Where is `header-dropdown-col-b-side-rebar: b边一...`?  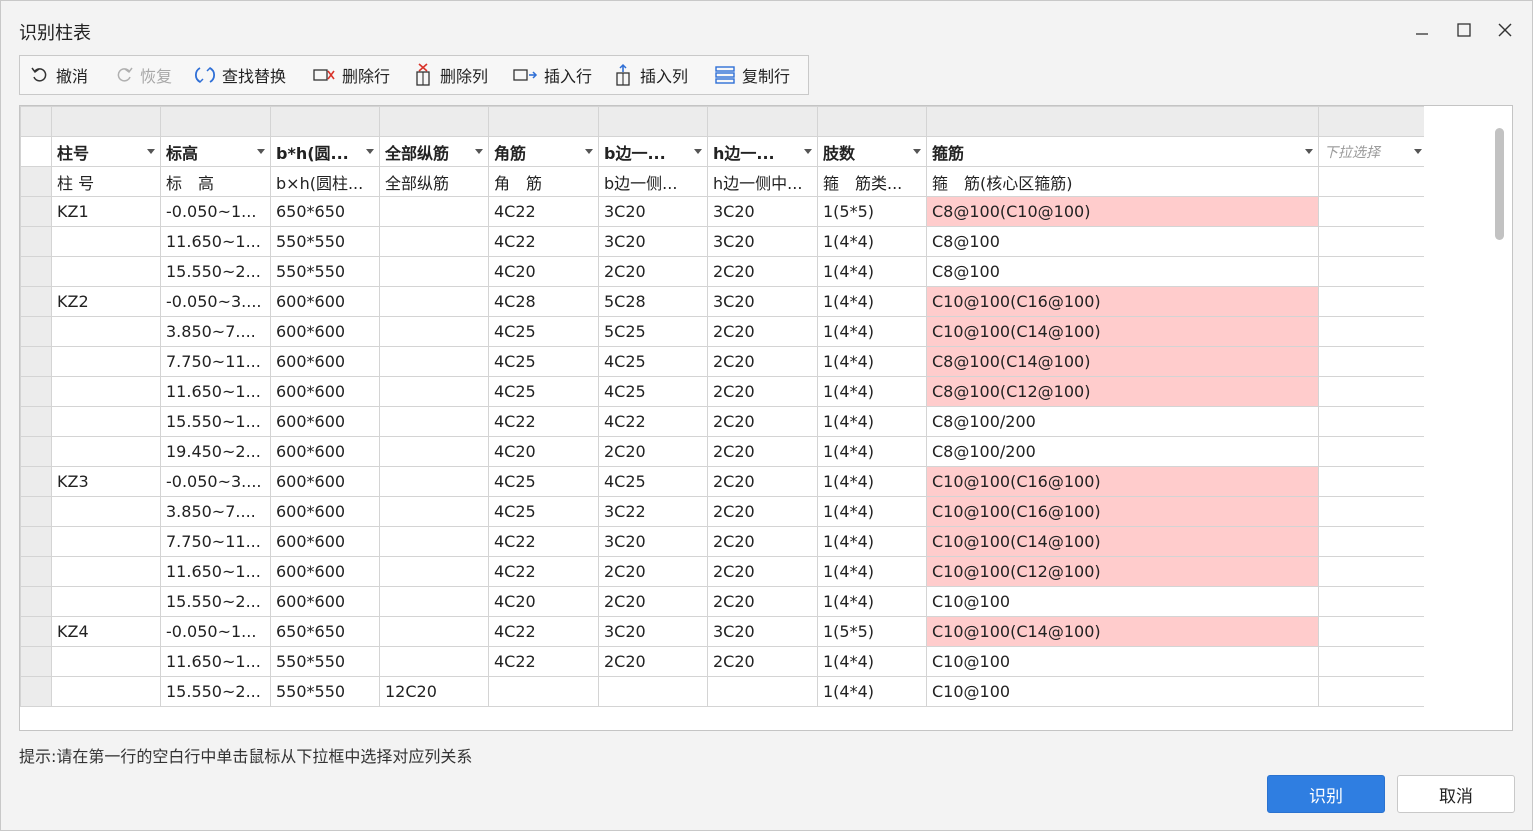
header-dropdown-col-b-side-rebar: b边一... is located at coordinates (653, 151).